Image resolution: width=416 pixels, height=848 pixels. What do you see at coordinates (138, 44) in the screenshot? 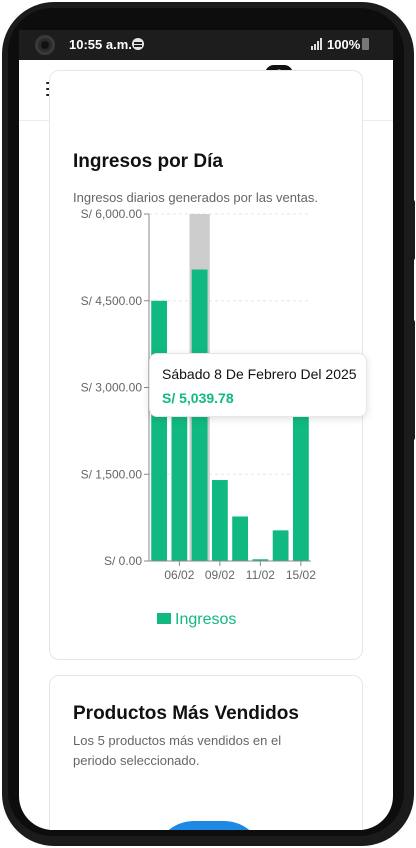
I see `spotify-notification-icon` at bounding box center [138, 44].